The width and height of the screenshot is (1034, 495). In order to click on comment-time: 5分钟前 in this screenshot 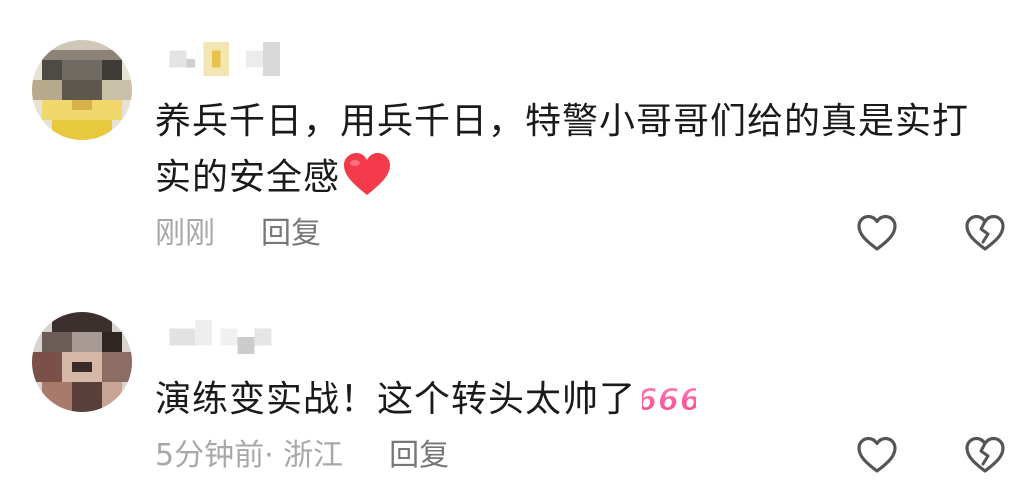, I will do `click(210, 455)`.